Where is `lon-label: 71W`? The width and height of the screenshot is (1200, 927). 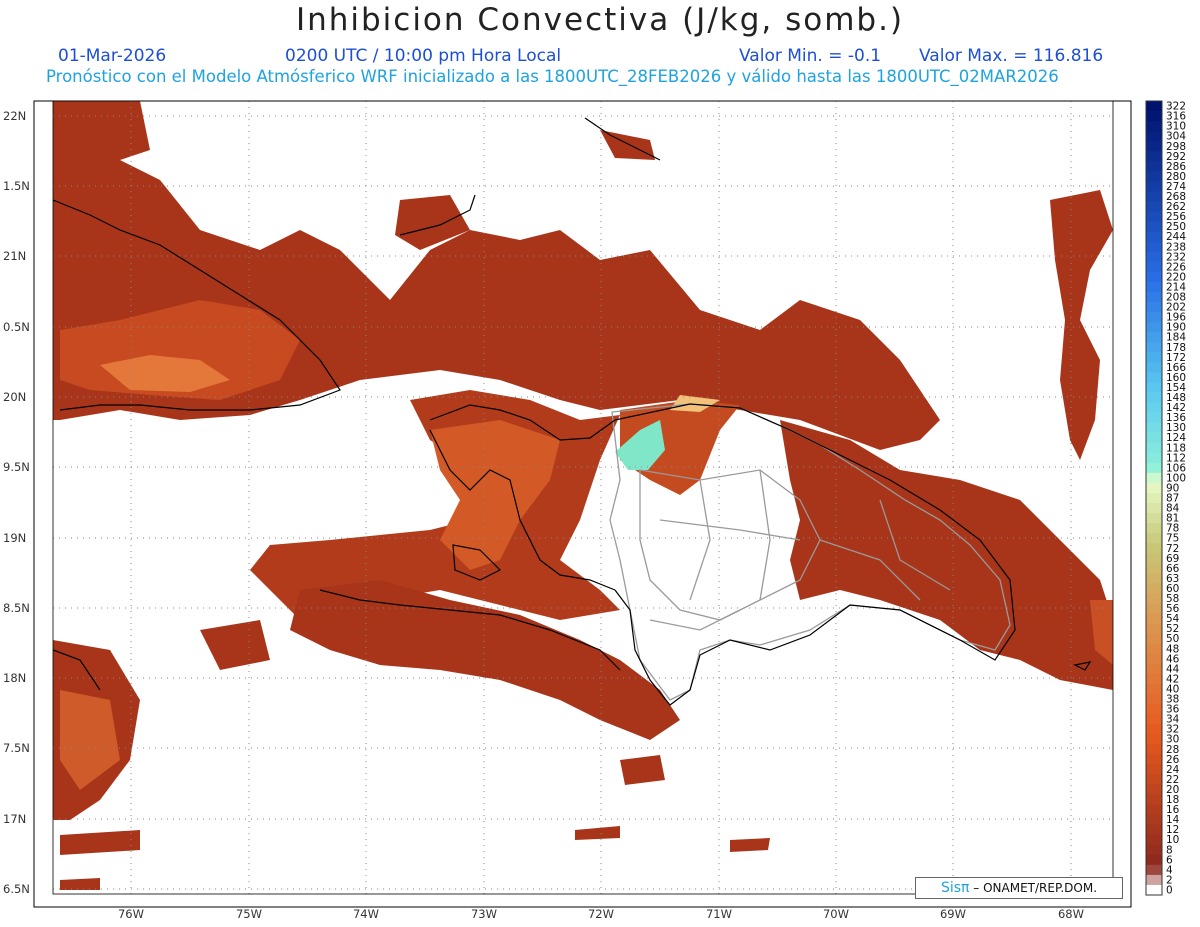 lon-label: 71W is located at coordinates (719, 914).